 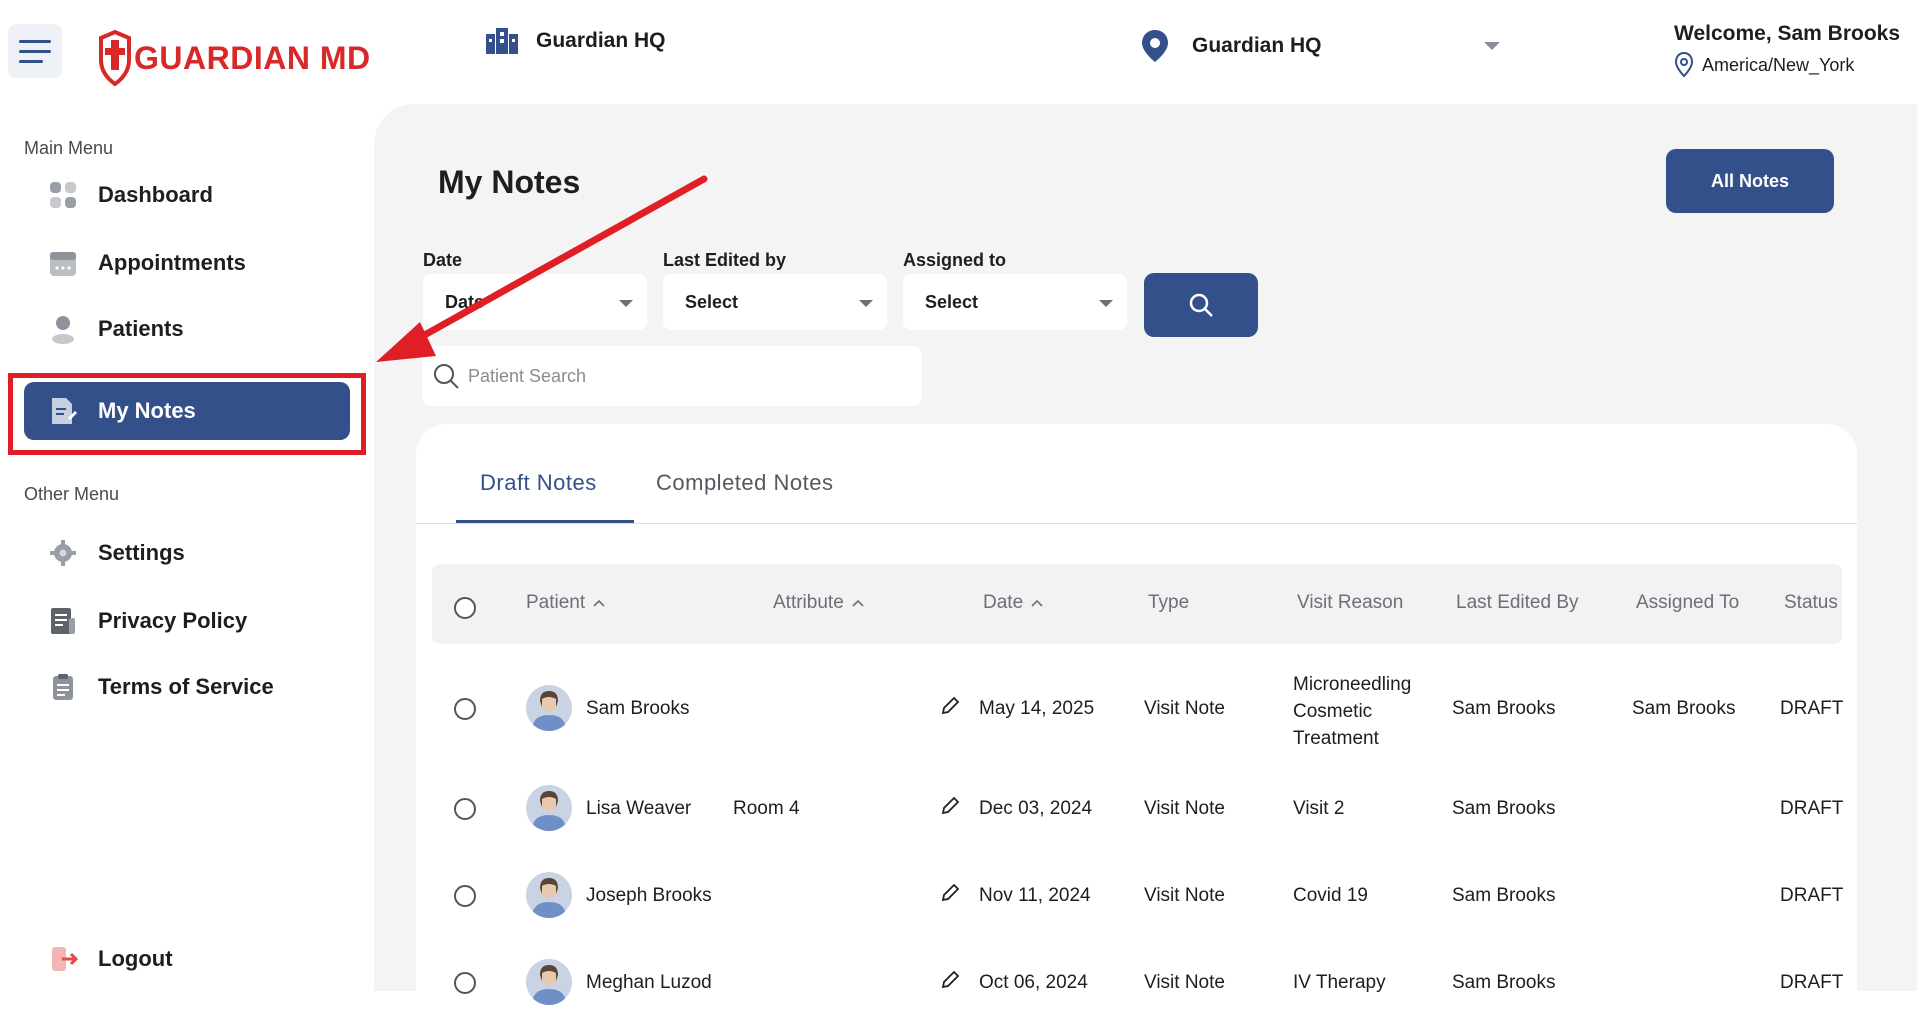 I want to click on select-all-radio, so click(x=465, y=608).